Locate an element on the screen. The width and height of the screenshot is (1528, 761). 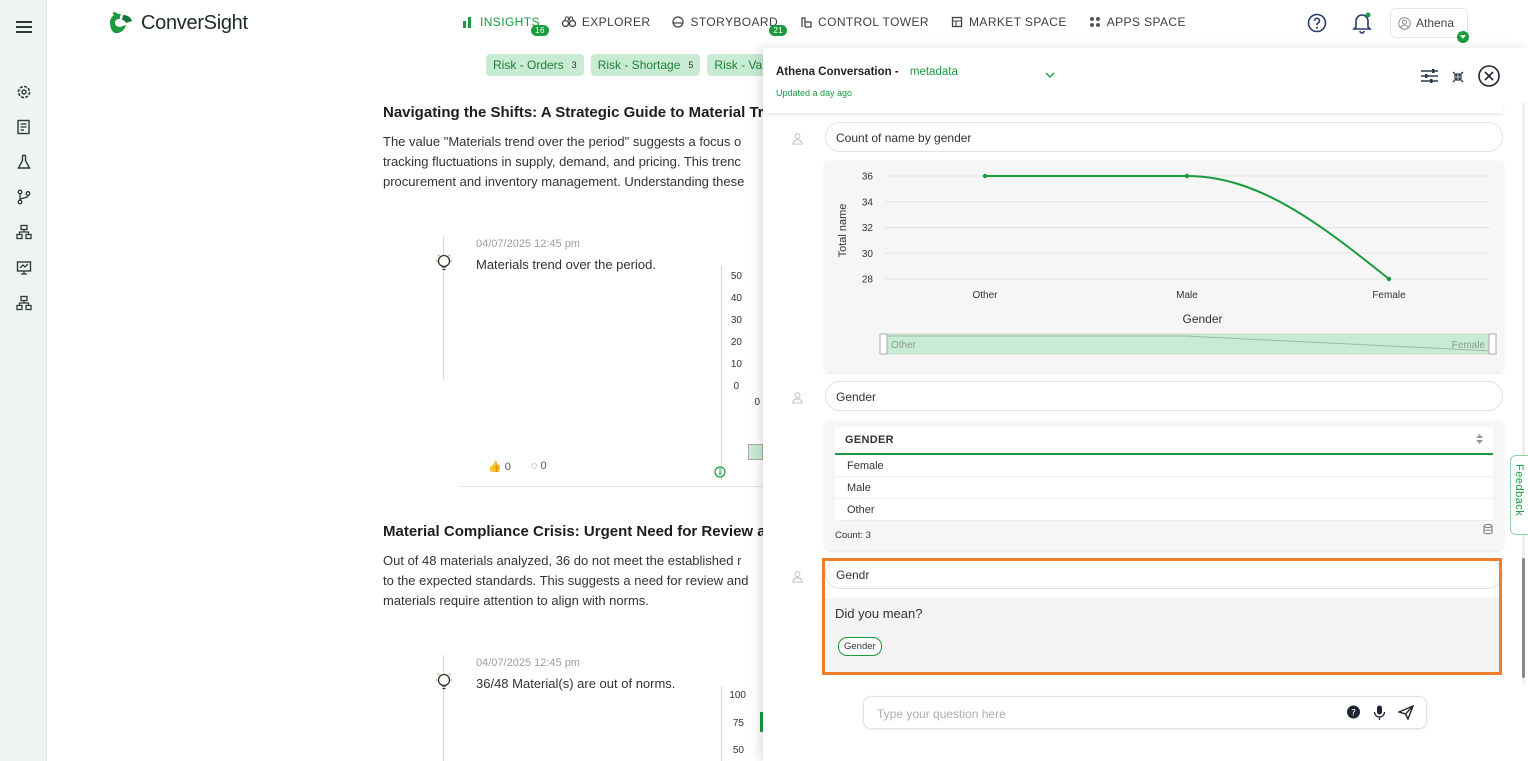
y-tick-label: 40 is located at coordinates (736, 298).